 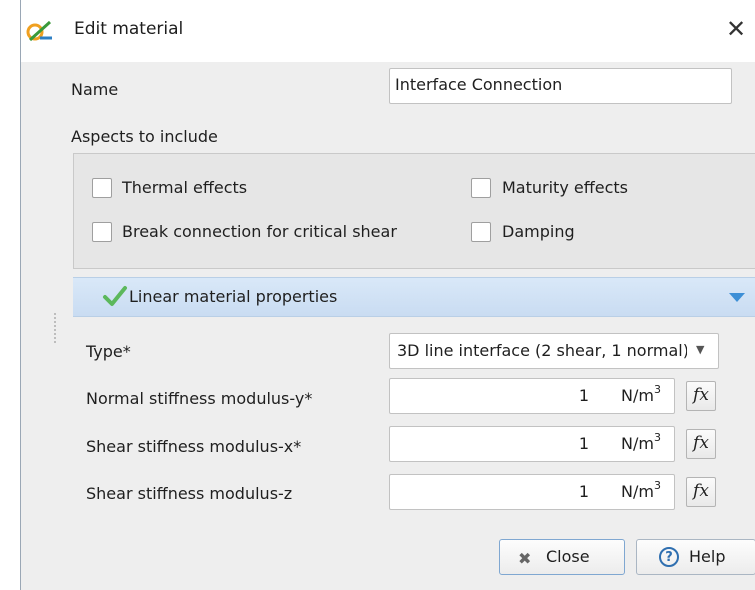 What do you see at coordinates (95, 89) in the screenshot?
I see `name-label: Name` at bounding box center [95, 89].